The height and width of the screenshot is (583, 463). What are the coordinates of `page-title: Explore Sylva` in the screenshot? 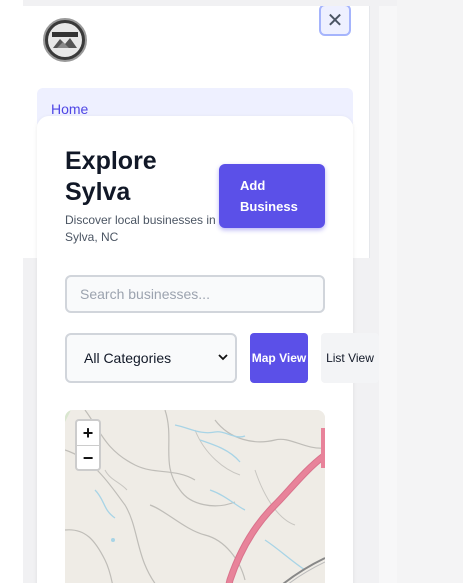 It's located at (111, 176).